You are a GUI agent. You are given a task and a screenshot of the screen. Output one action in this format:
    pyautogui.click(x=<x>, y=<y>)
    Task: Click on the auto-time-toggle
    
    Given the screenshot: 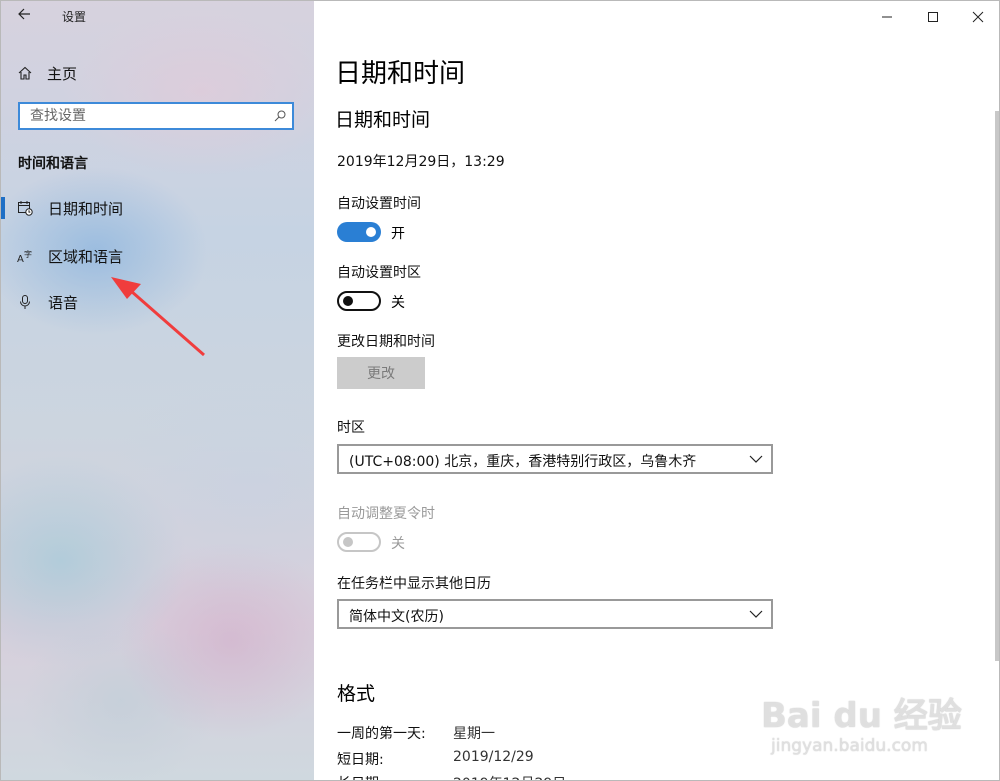 What is the action you would take?
    pyautogui.click(x=359, y=232)
    